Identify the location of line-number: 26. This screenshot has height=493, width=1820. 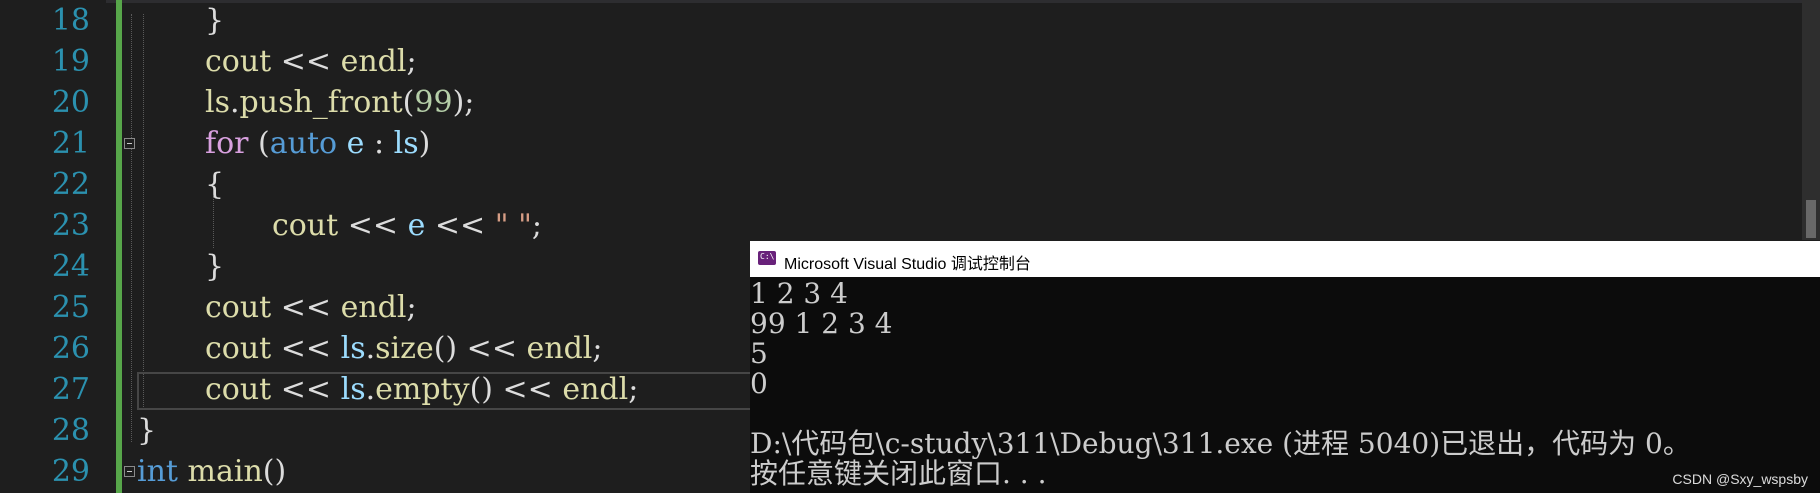
(70, 348).